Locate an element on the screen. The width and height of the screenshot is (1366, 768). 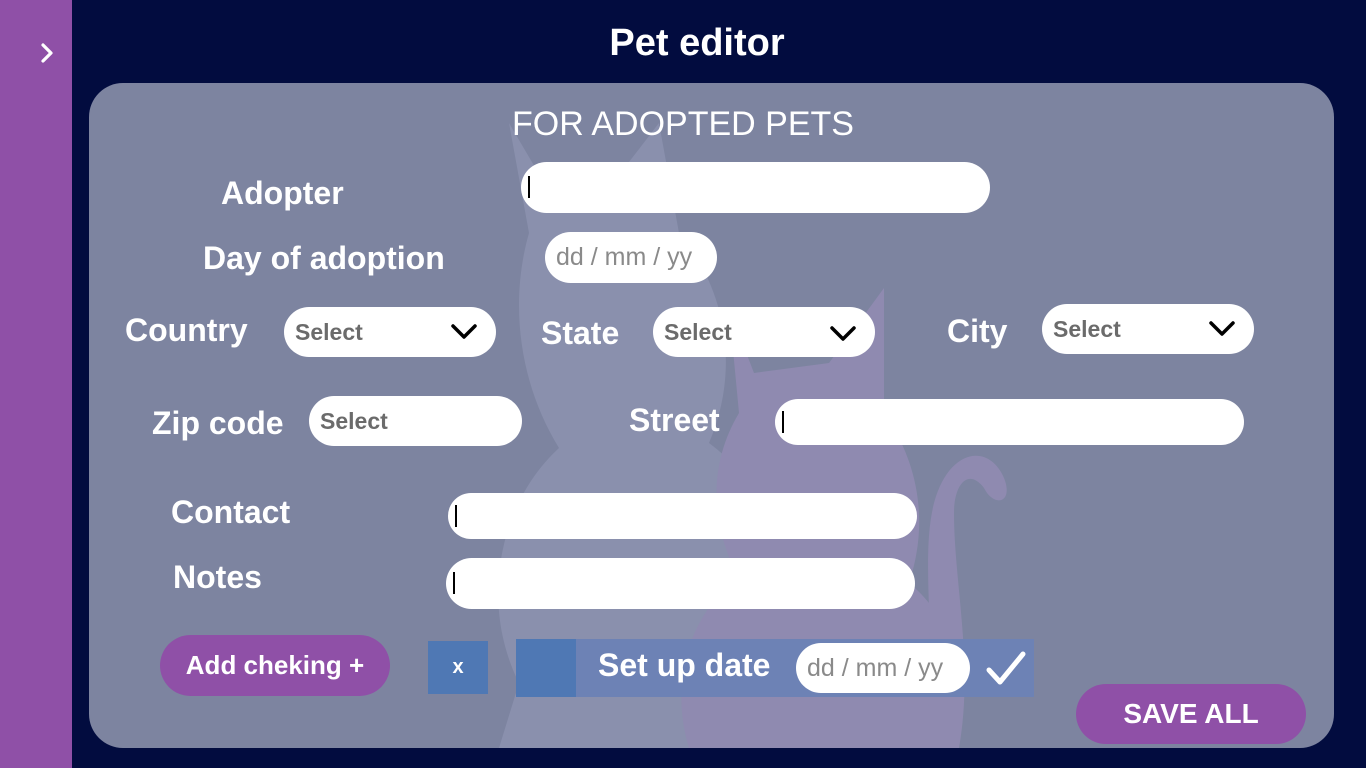
zip-code-select-value: Select is located at coordinates (354, 420).